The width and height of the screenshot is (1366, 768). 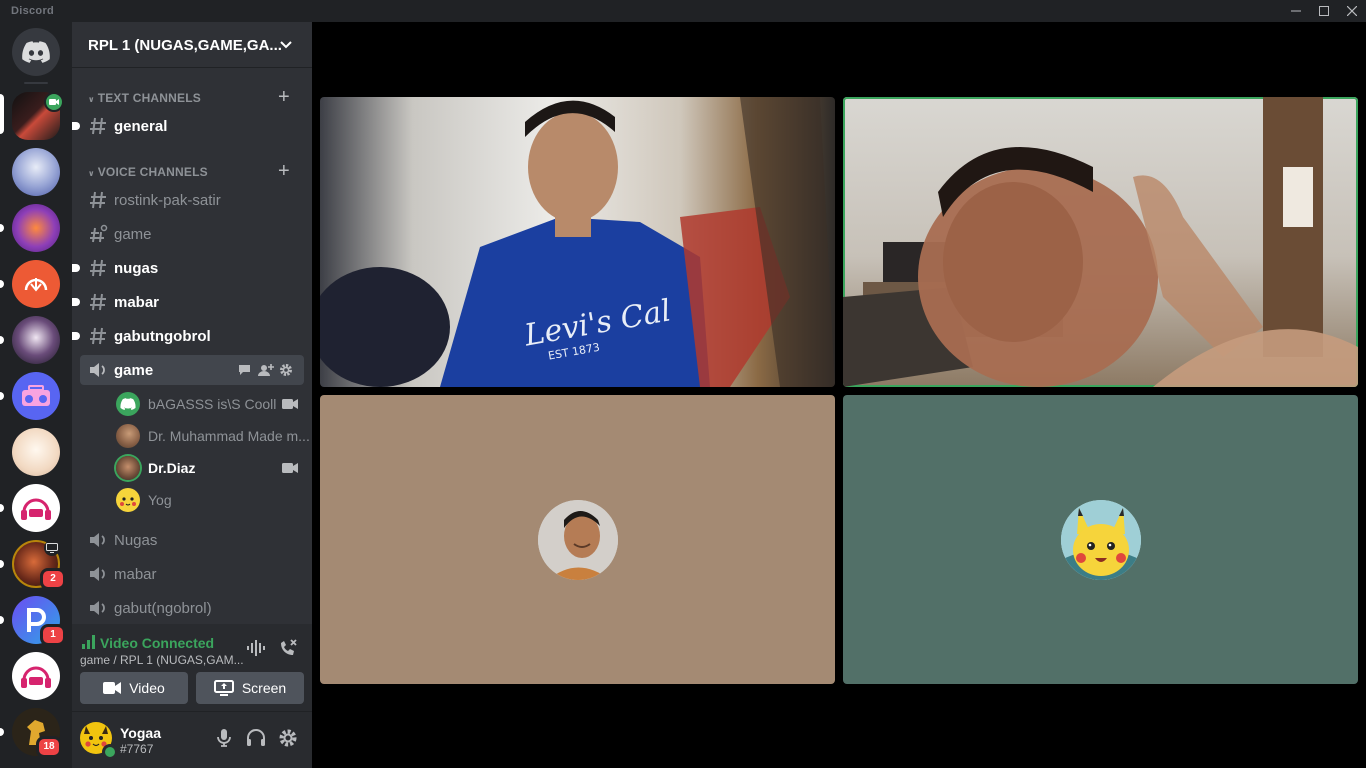 I want to click on close-button, so click(x=1352, y=11).